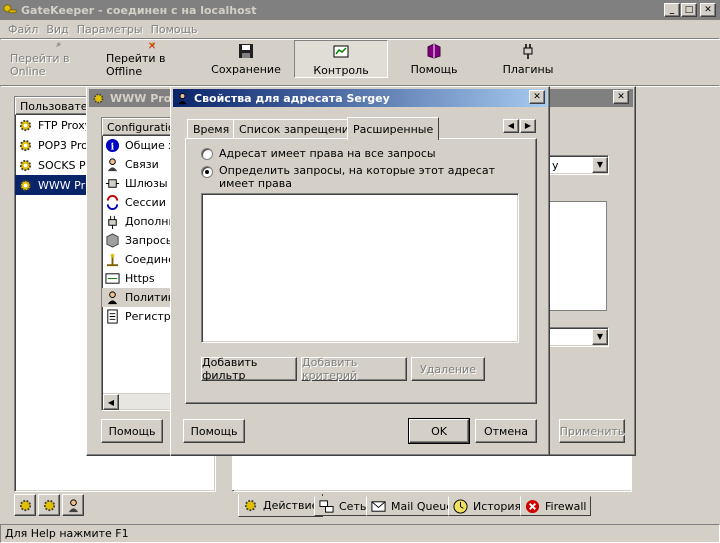 Image resolution: width=720 pixels, height=543 pixels. I want to click on policy-person-icon, so click(112, 298).